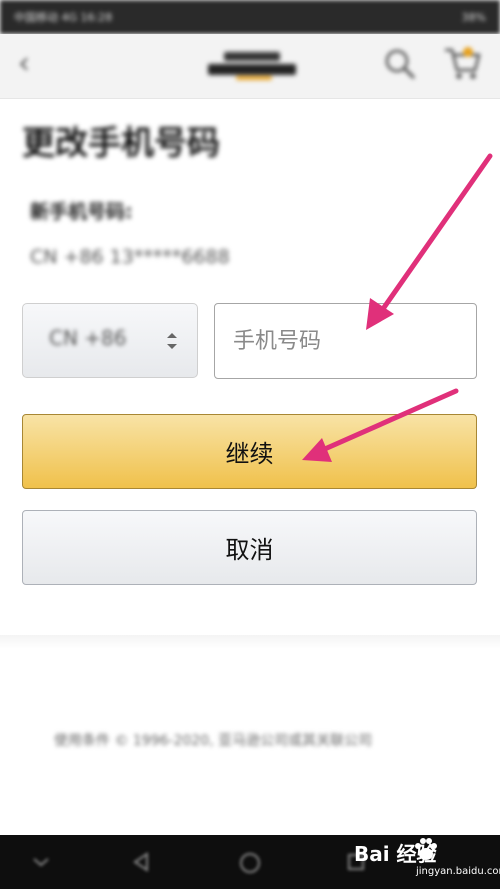 The image size is (500, 889). What do you see at coordinates (400, 64) in the screenshot?
I see `search-icon` at bounding box center [400, 64].